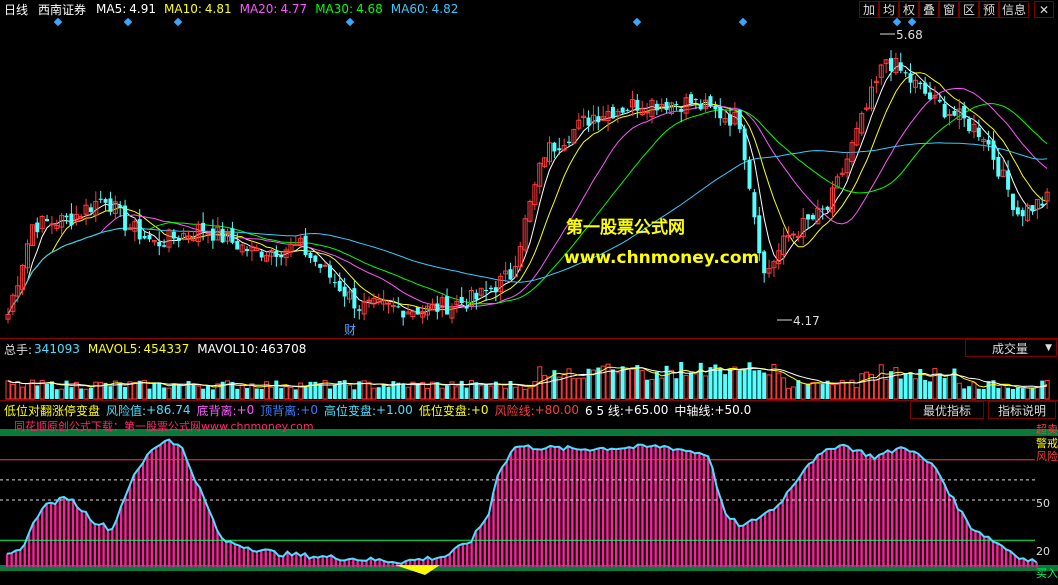 This screenshot has height=585, width=1058. What do you see at coordinates (1044, 9) in the screenshot?
I see `close-icon: ✕` at bounding box center [1044, 9].